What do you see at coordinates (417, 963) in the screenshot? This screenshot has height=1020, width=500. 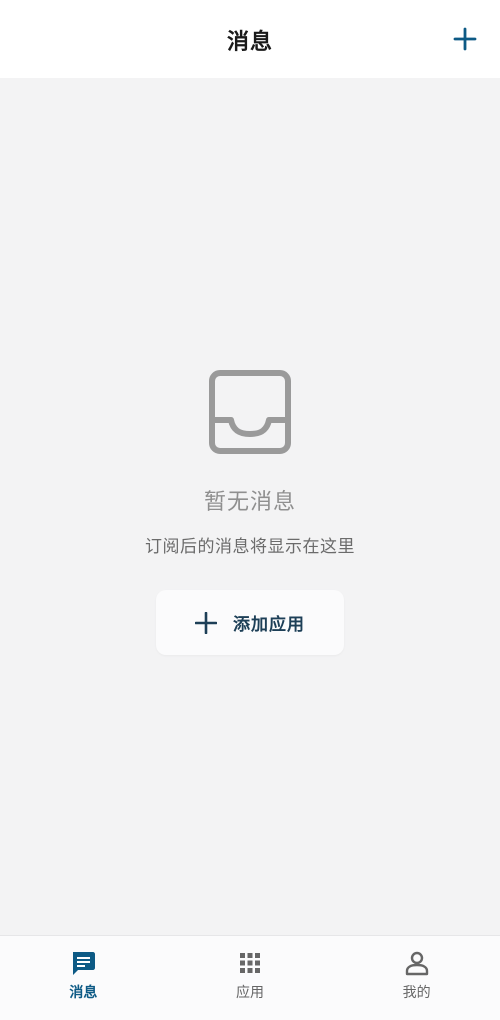 I see `person-icon` at bounding box center [417, 963].